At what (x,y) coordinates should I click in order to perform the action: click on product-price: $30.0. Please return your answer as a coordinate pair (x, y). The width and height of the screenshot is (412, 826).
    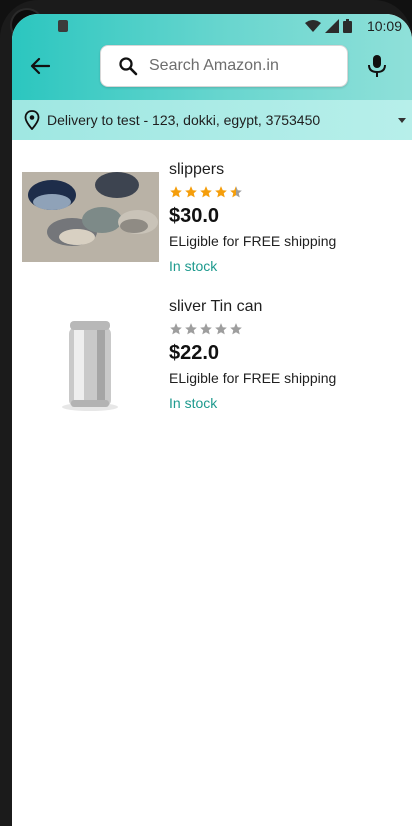
    Looking at the image, I should click on (194, 216).